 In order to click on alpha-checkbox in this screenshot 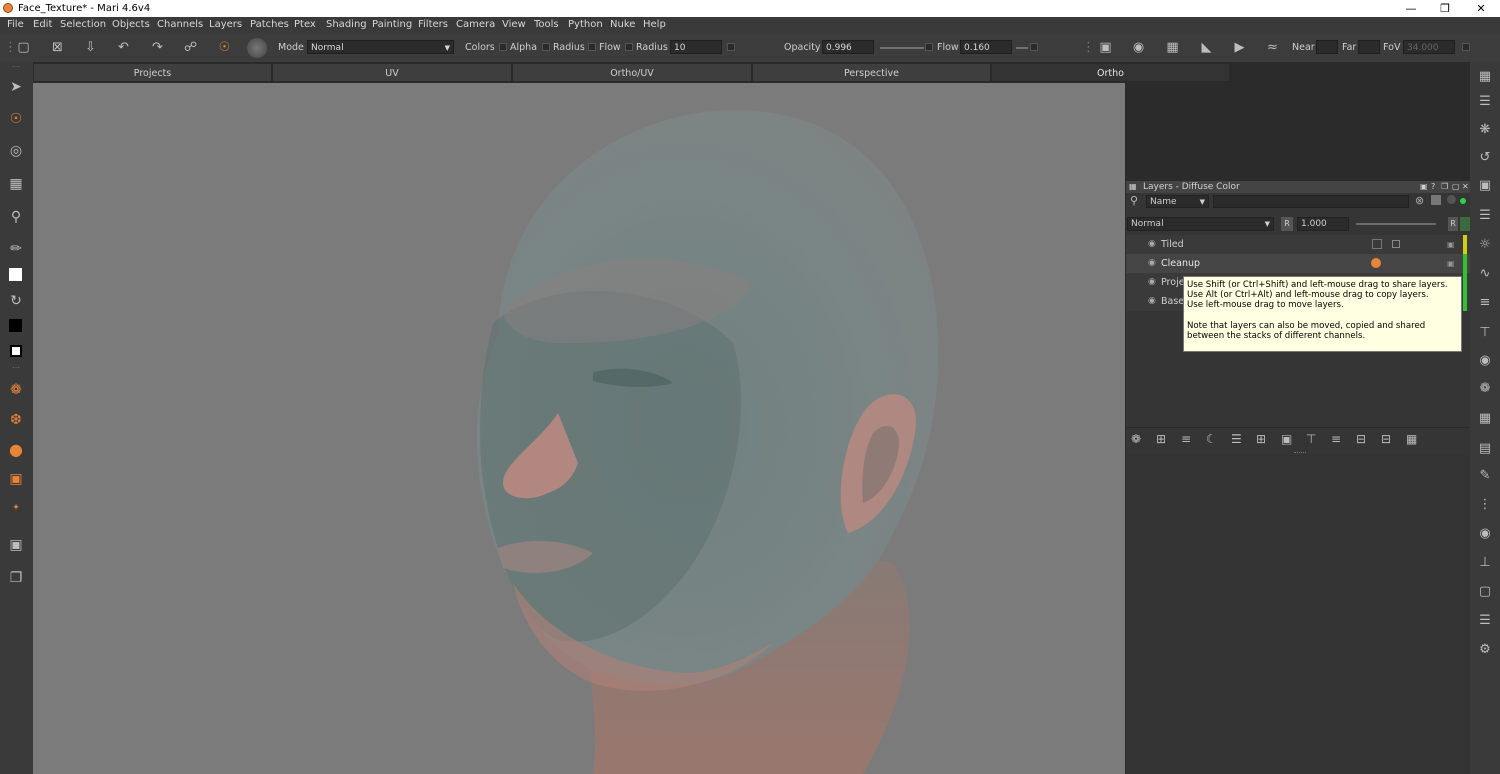, I will do `click(546, 47)`.